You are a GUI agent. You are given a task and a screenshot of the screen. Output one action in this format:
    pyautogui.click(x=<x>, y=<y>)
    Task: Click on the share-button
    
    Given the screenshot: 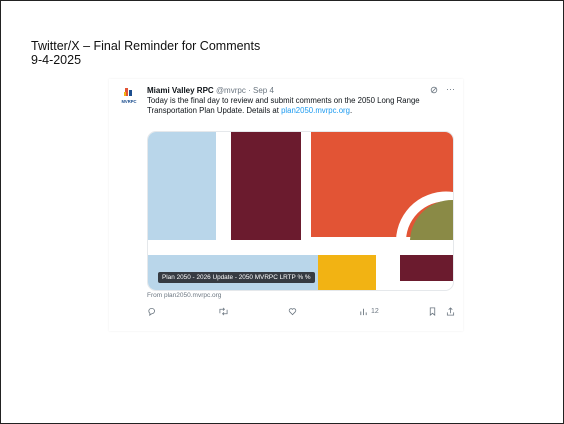 What is the action you would take?
    pyautogui.click(x=450, y=311)
    